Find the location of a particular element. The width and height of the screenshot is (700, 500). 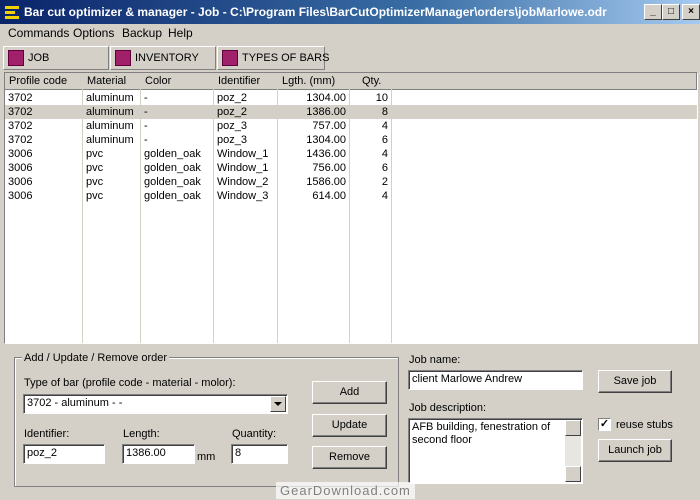

table-row: 3702 aluminum - poz_2 1304.00 10 is located at coordinates (351, 98).